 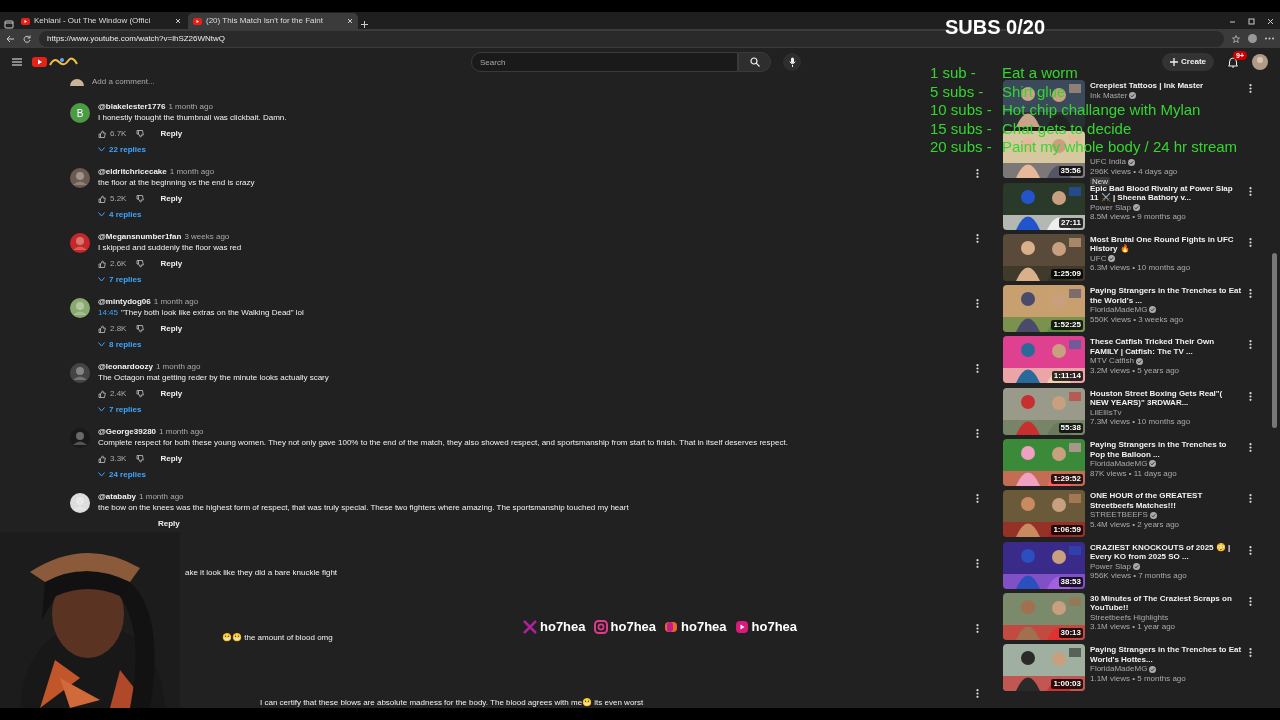 What do you see at coordinates (120, 214) in the screenshot?
I see `replies-toggle: 4 replies` at bounding box center [120, 214].